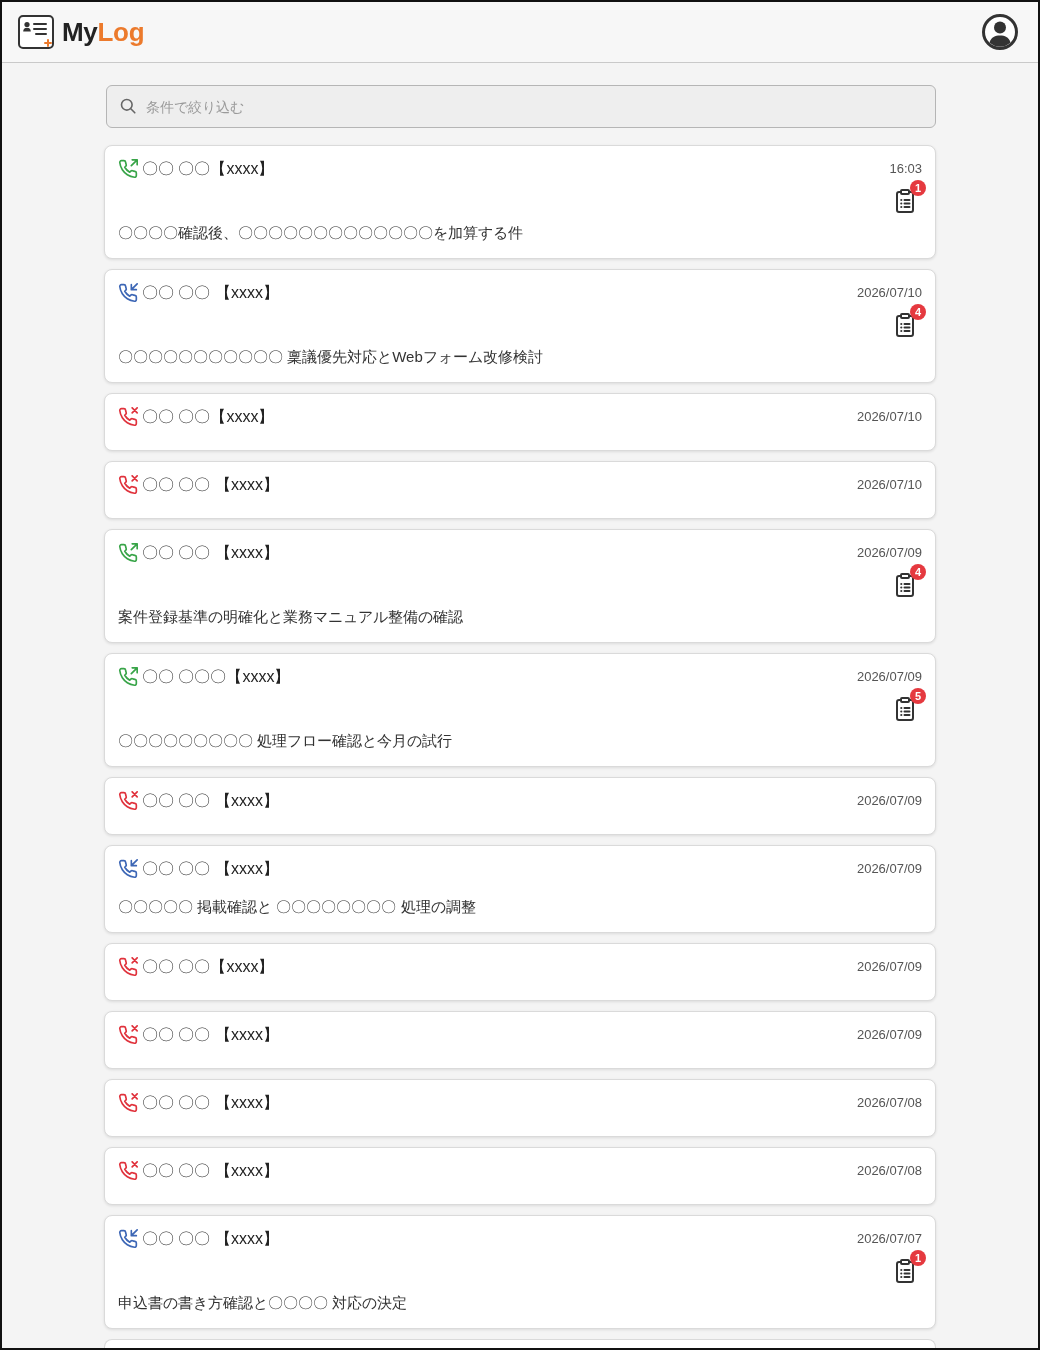 This screenshot has width=1040, height=1350. Describe the element at coordinates (905, 169) in the screenshot. I see `call-date: 16:03` at that location.